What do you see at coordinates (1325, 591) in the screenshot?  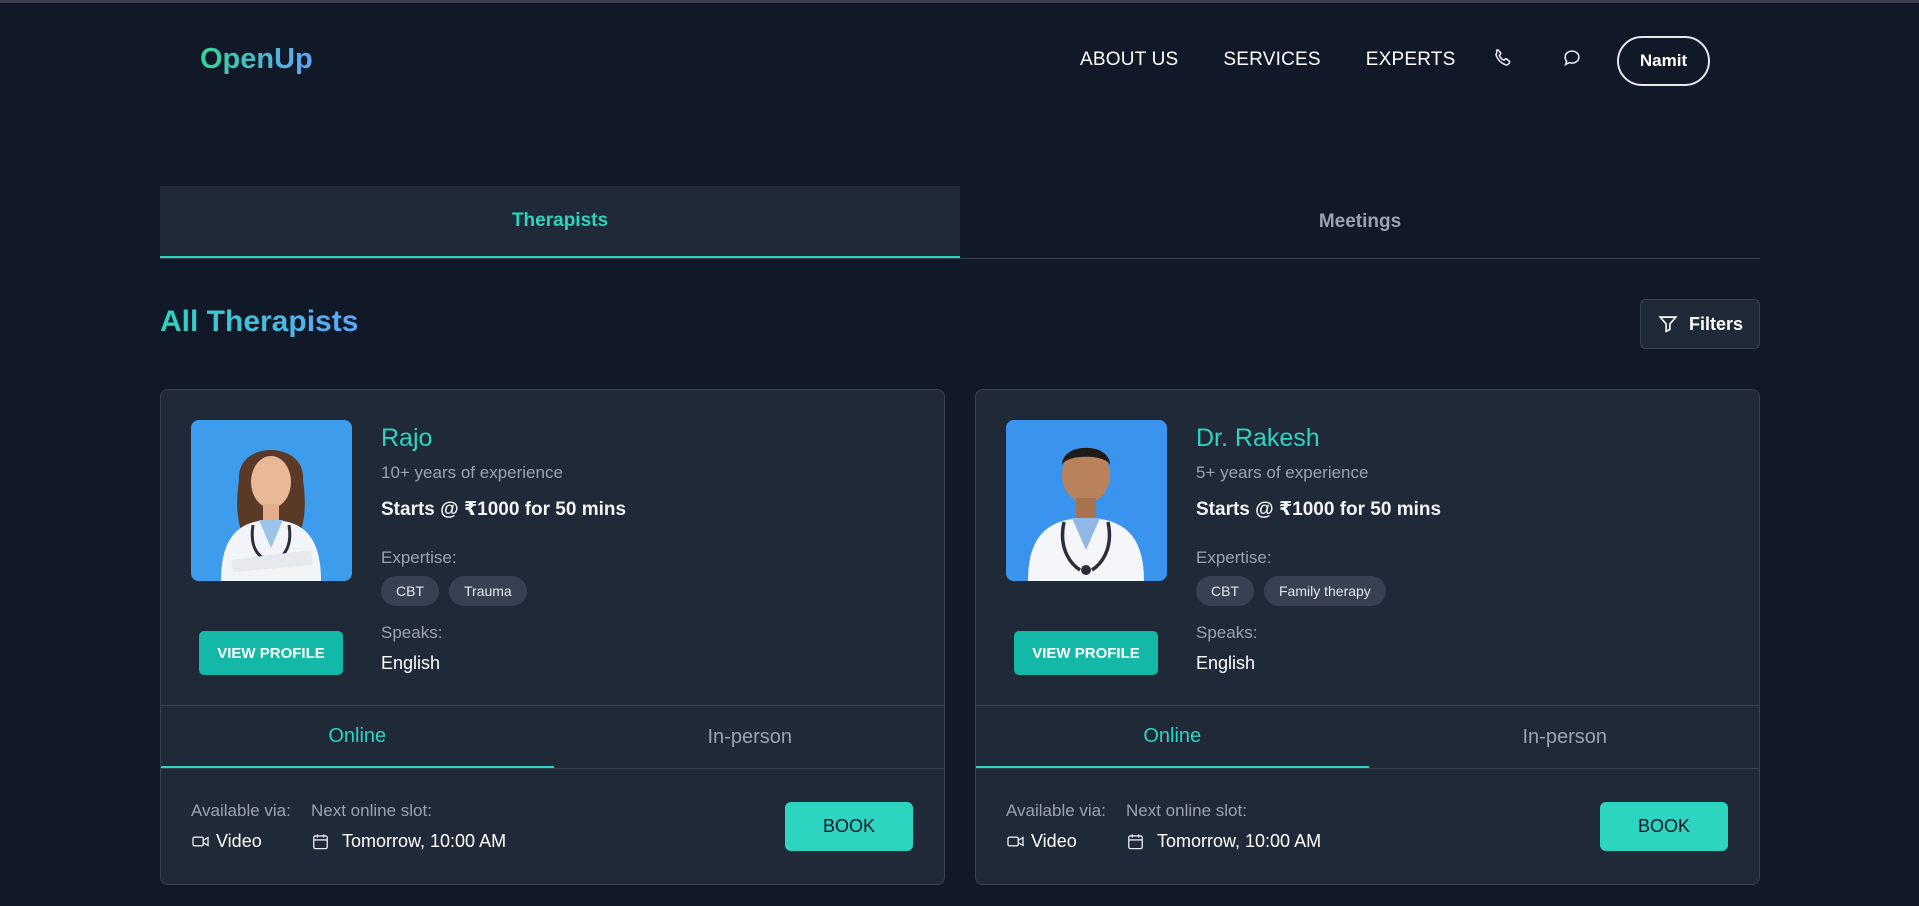 I see `expertise-chip: Family therapy` at bounding box center [1325, 591].